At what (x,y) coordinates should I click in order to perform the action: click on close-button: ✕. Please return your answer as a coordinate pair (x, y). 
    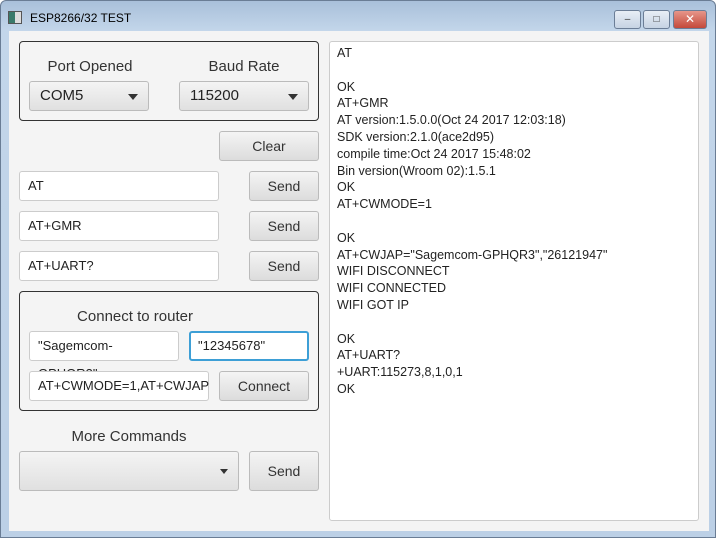
    Looking at the image, I should click on (690, 19).